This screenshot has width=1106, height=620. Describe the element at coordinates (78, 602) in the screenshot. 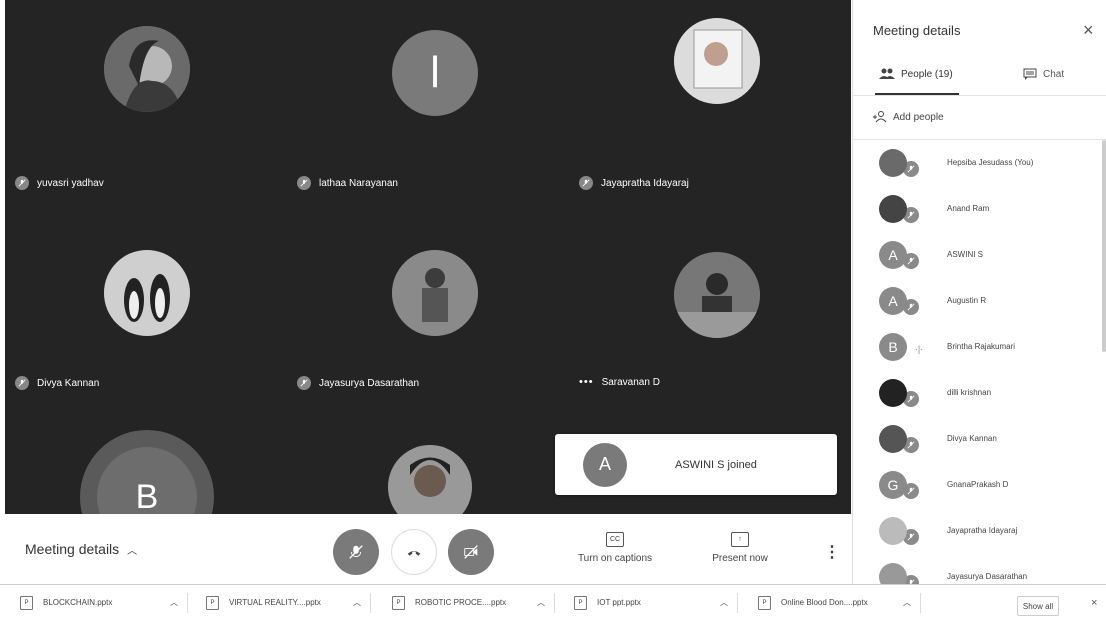

I see `download-filename: BLOCKCHAIN.pptx` at that location.